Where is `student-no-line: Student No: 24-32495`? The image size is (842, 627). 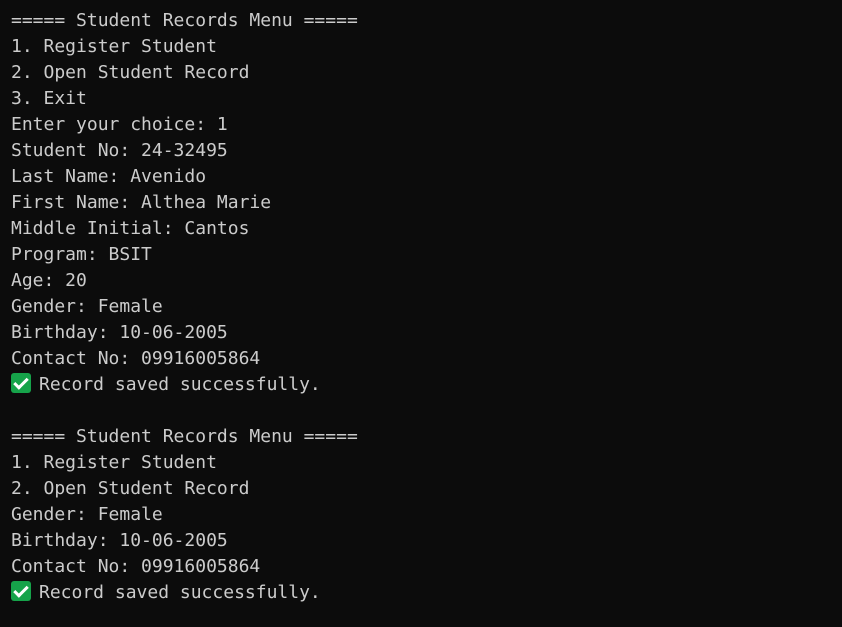 student-no-line: Student No: 24-32495 is located at coordinates (119, 150).